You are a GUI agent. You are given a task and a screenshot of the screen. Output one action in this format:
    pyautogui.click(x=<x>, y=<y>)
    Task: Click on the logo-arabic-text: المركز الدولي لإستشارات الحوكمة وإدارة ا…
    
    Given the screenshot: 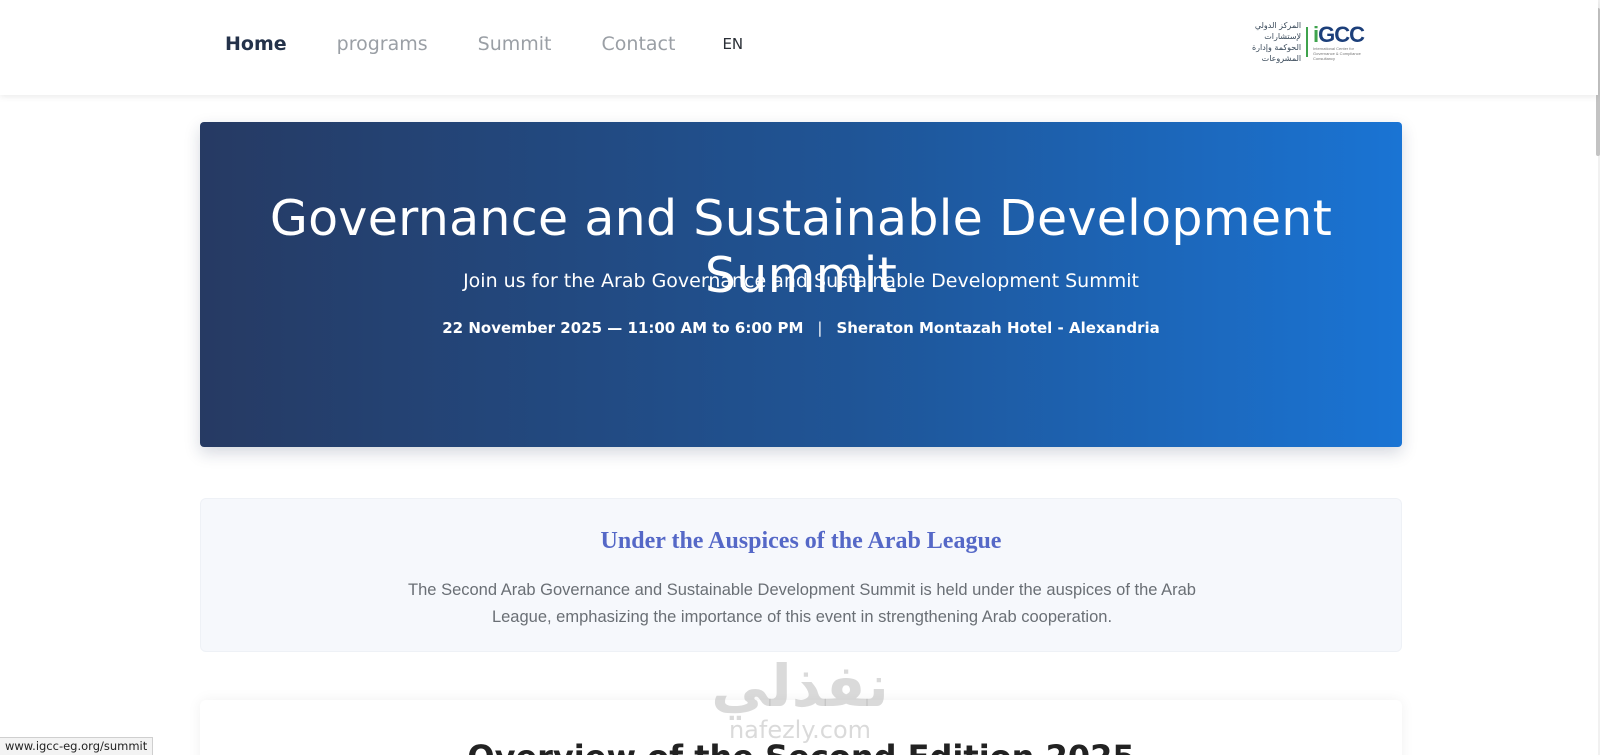 What is the action you would take?
    pyautogui.click(x=1276, y=42)
    